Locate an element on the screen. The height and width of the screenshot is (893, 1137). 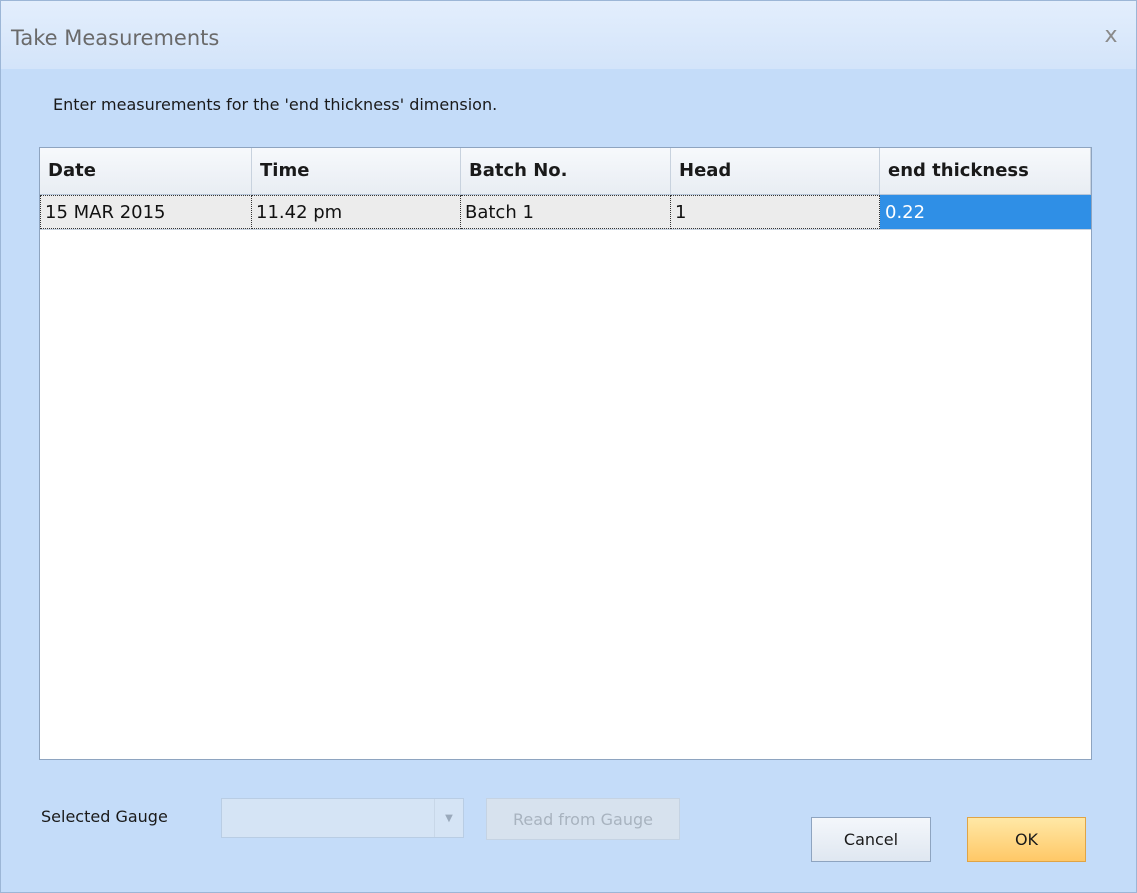
read-from-gauge-button: Read from Gauge is located at coordinates (583, 819).